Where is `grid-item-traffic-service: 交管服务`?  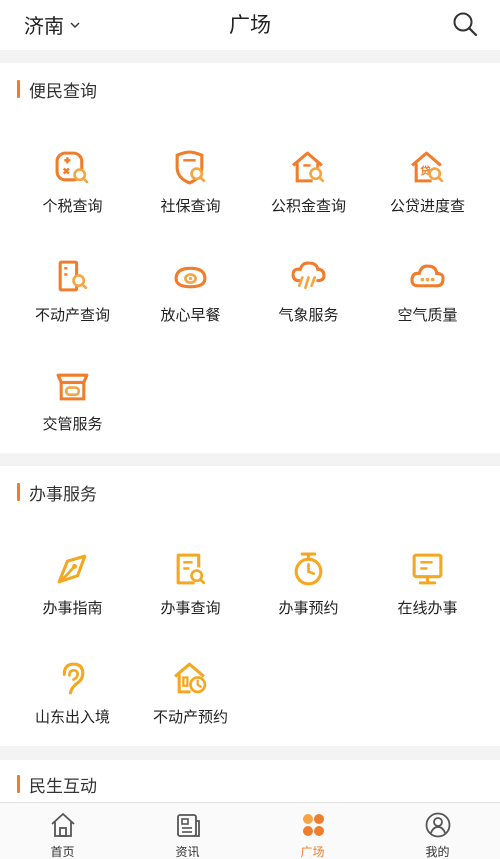 grid-item-traffic-service: 交管服务 is located at coordinates (72, 417).